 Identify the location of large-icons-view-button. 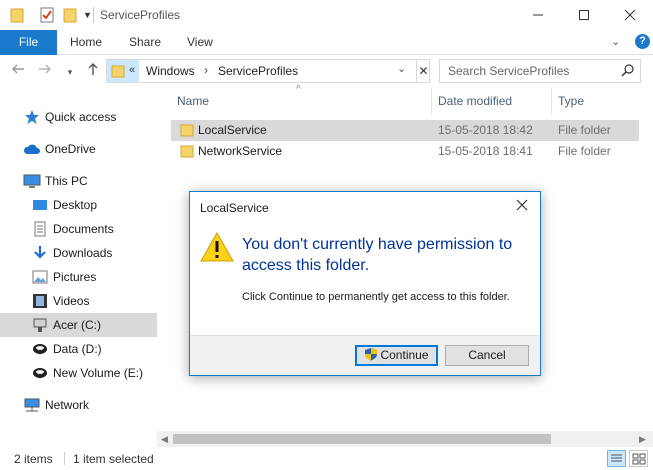
(638, 458).